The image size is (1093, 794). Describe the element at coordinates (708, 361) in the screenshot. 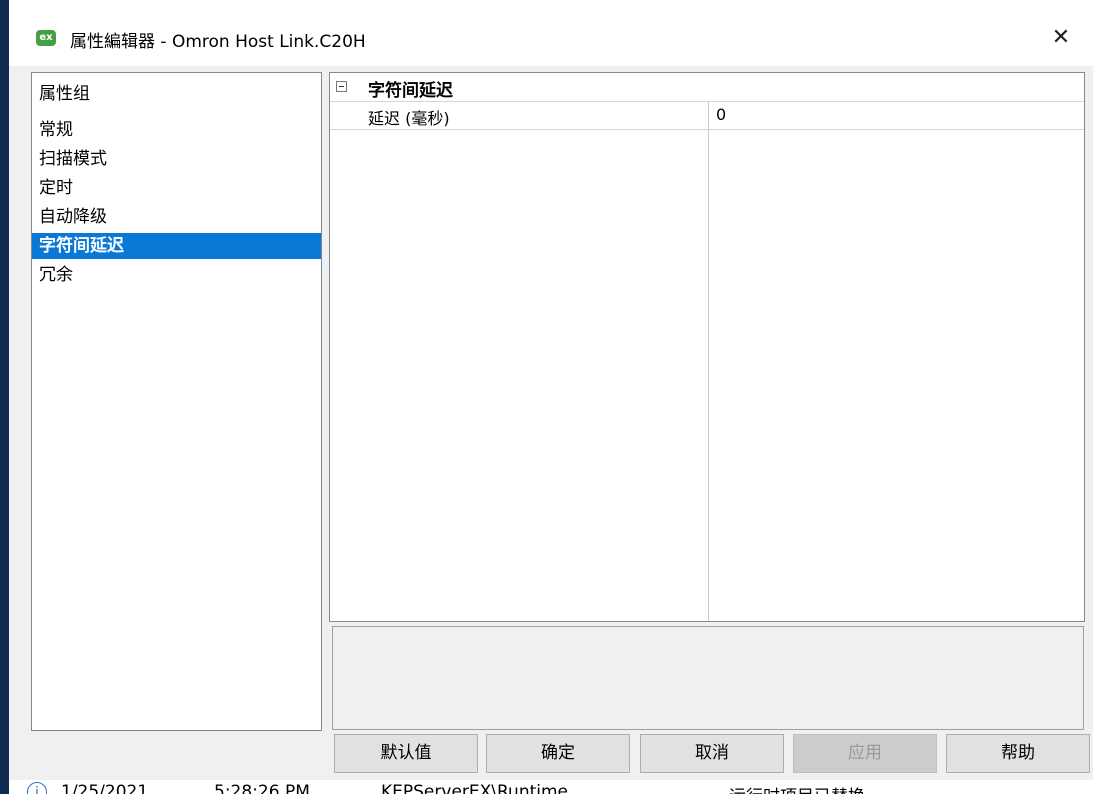

I see `column-divider` at that location.